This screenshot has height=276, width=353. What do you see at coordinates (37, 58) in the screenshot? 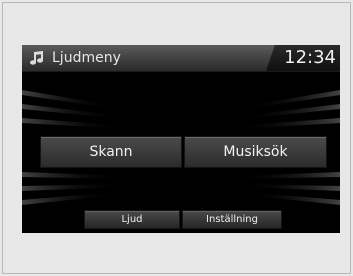
I see `music-note-icon` at bounding box center [37, 58].